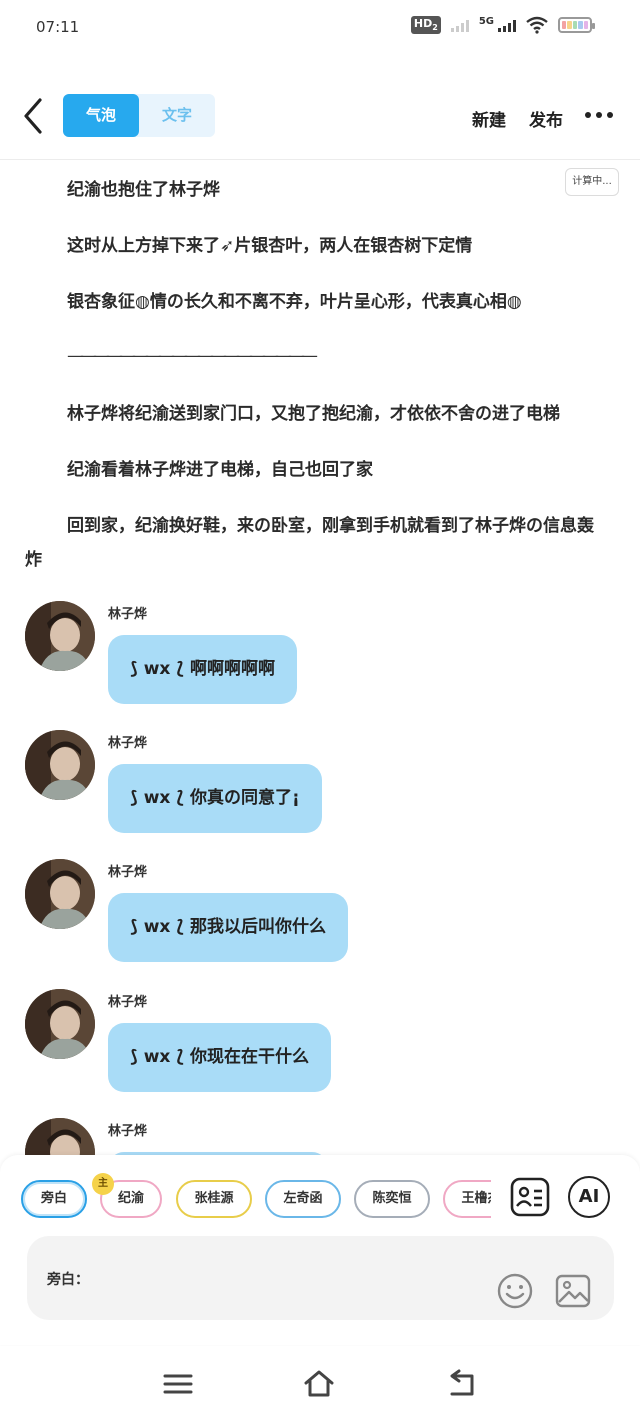 The image size is (640, 1422). I want to click on tab-bubble: 气泡, so click(101, 115).